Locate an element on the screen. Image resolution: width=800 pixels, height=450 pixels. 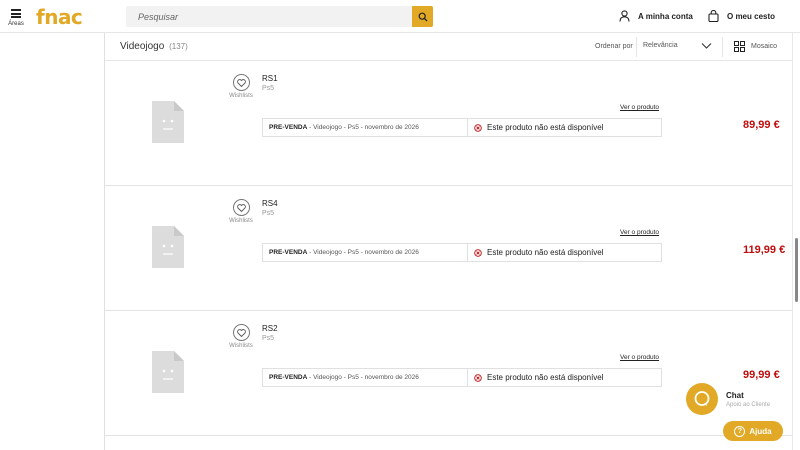
search-icon is located at coordinates (422, 16).